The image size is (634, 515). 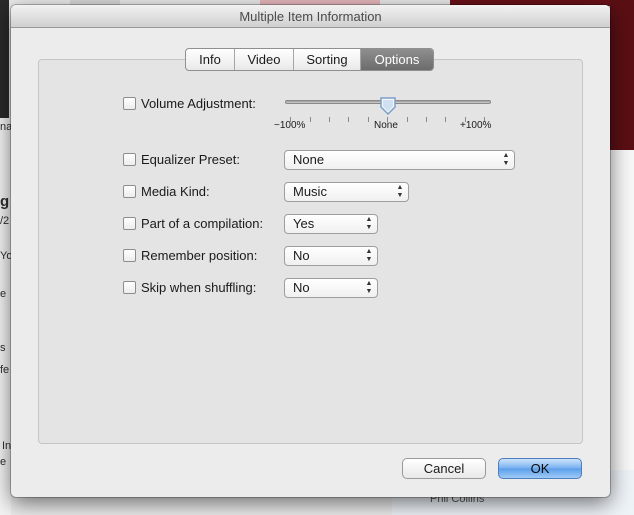 I want to click on bg-fragment: /2, so click(x=5, y=221).